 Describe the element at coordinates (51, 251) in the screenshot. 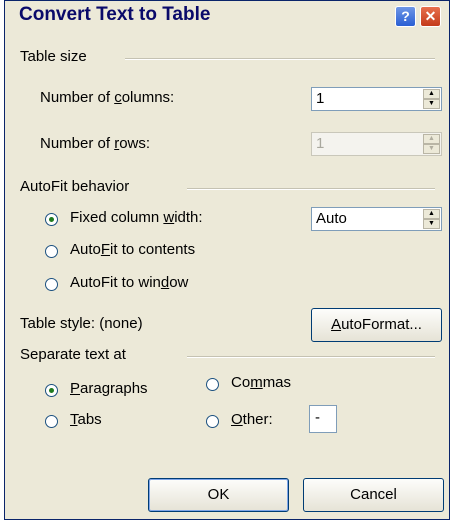

I see `autofit-contents-radio` at that location.